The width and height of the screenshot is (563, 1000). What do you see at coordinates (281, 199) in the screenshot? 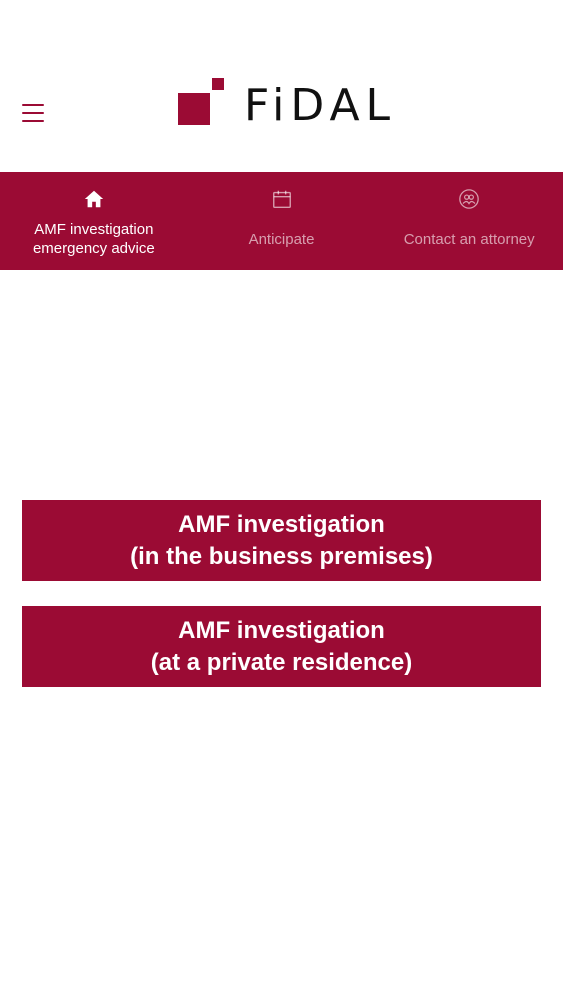
I see `calendar-icon` at bounding box center [281, 199].